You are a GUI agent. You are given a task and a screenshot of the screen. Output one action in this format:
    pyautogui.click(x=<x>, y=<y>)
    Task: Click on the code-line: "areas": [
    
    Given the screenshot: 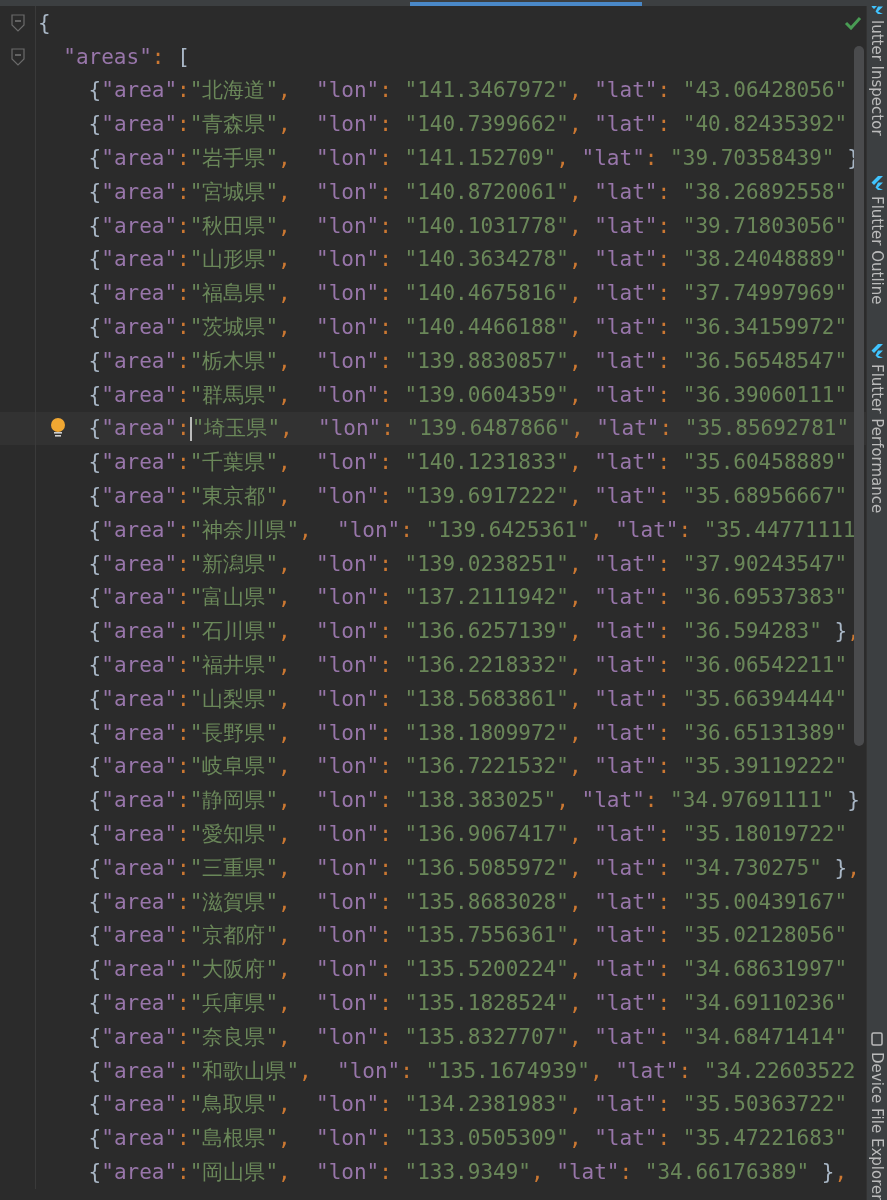 What is the action you would take?
    pyautogui.click(x=126, y=56)
    